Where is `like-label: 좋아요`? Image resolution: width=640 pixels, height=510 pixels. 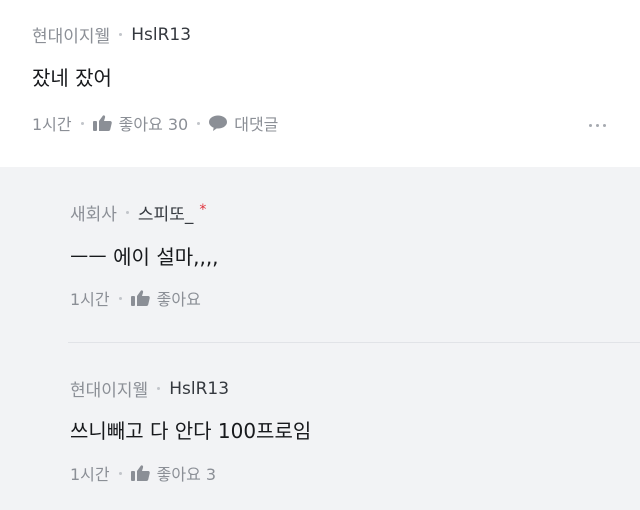
like-label: 좋아요 is located at coordinates (178, 299).